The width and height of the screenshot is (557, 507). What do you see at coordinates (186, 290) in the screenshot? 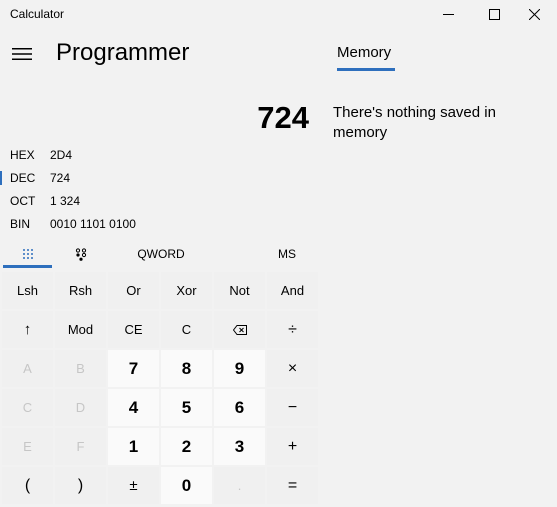
I see `xor-button: Xor` at bounding box center [186, 290].